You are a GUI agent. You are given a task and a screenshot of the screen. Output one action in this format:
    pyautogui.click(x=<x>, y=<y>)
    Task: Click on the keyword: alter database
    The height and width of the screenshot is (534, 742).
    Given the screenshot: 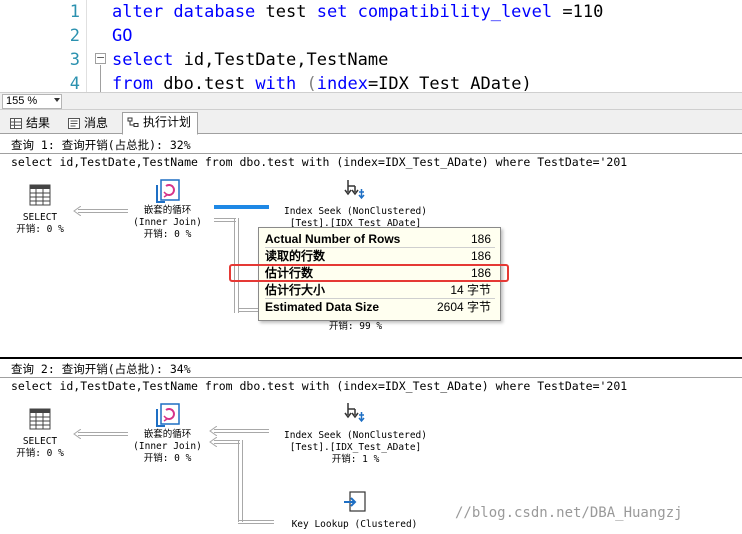 What is the action you would take?
    pyautogui.click(x=184, y=12)
    